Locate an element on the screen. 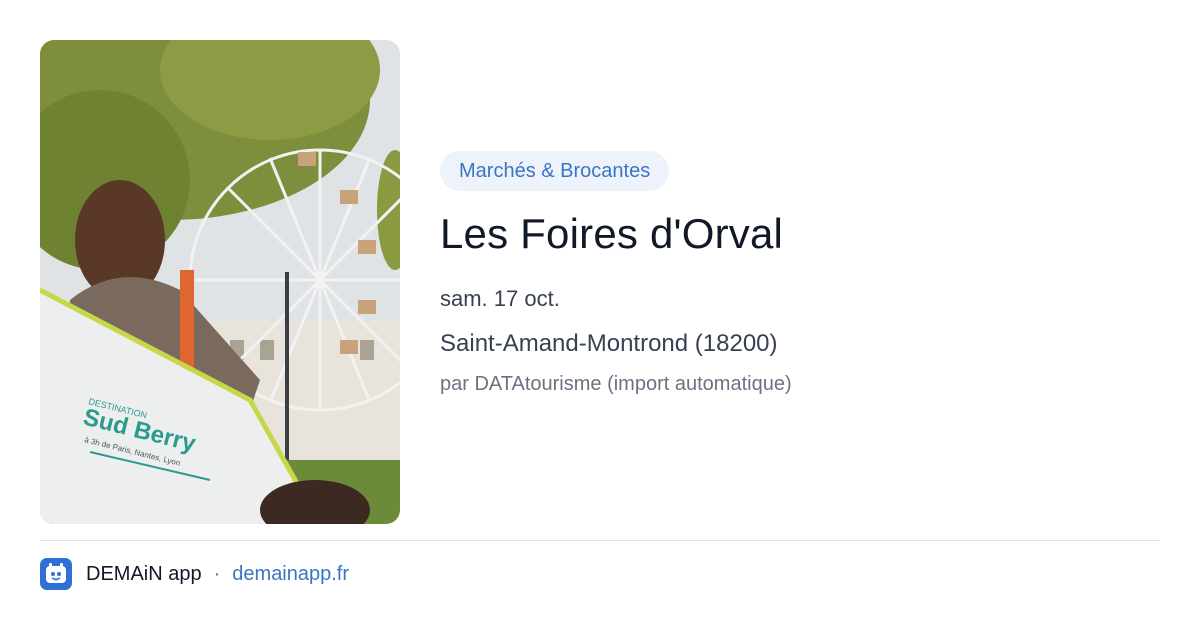  event-location: Saint-Amand-Montrond (18200) is located at coordinates (609, 343).